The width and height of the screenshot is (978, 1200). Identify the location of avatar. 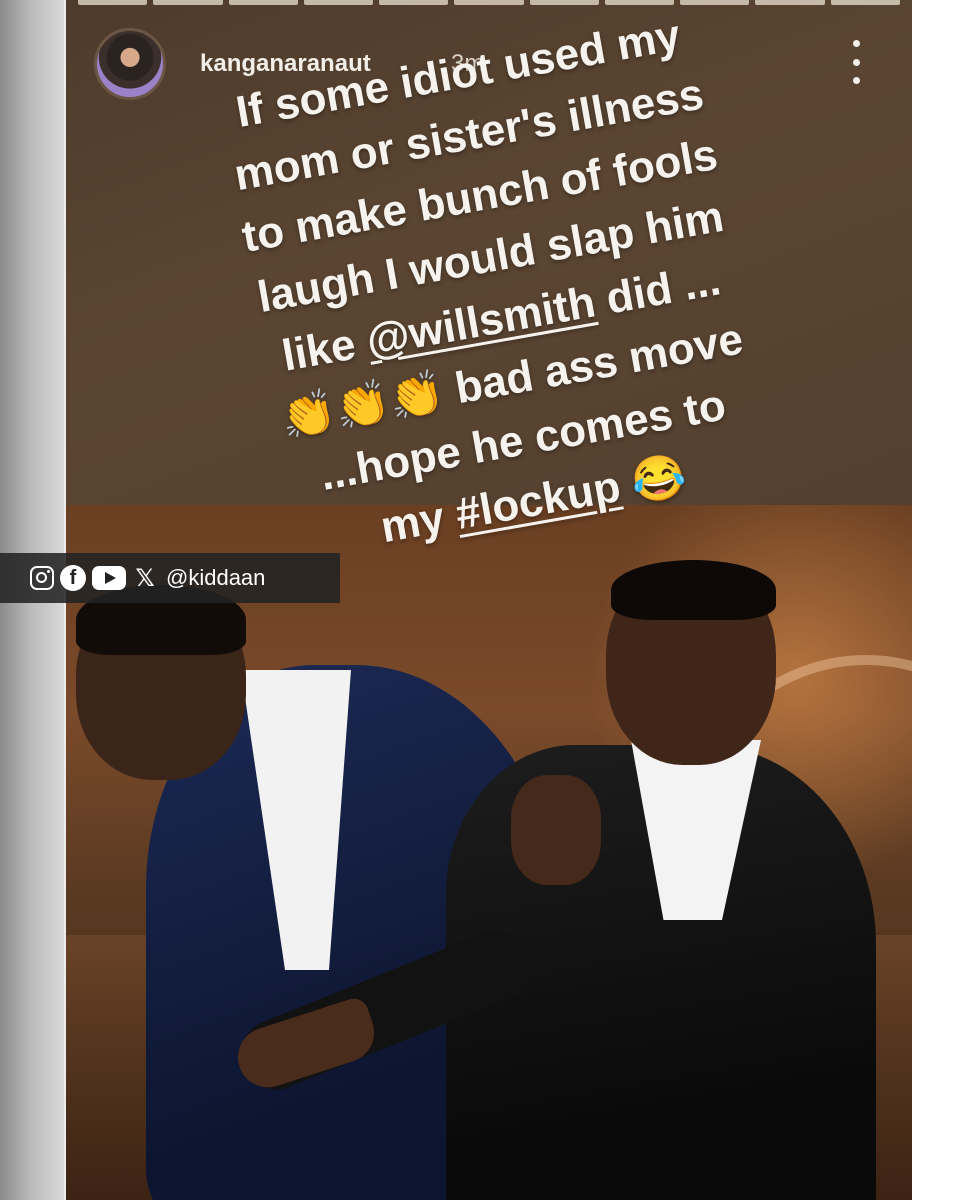
(130, 64).